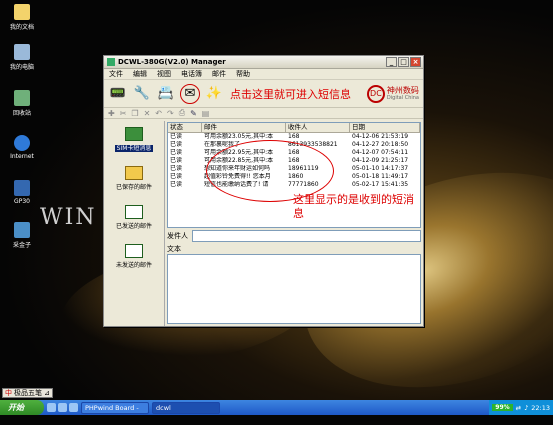  I want to click on folder-sent: 已发送的邮件, so click(134, 217).